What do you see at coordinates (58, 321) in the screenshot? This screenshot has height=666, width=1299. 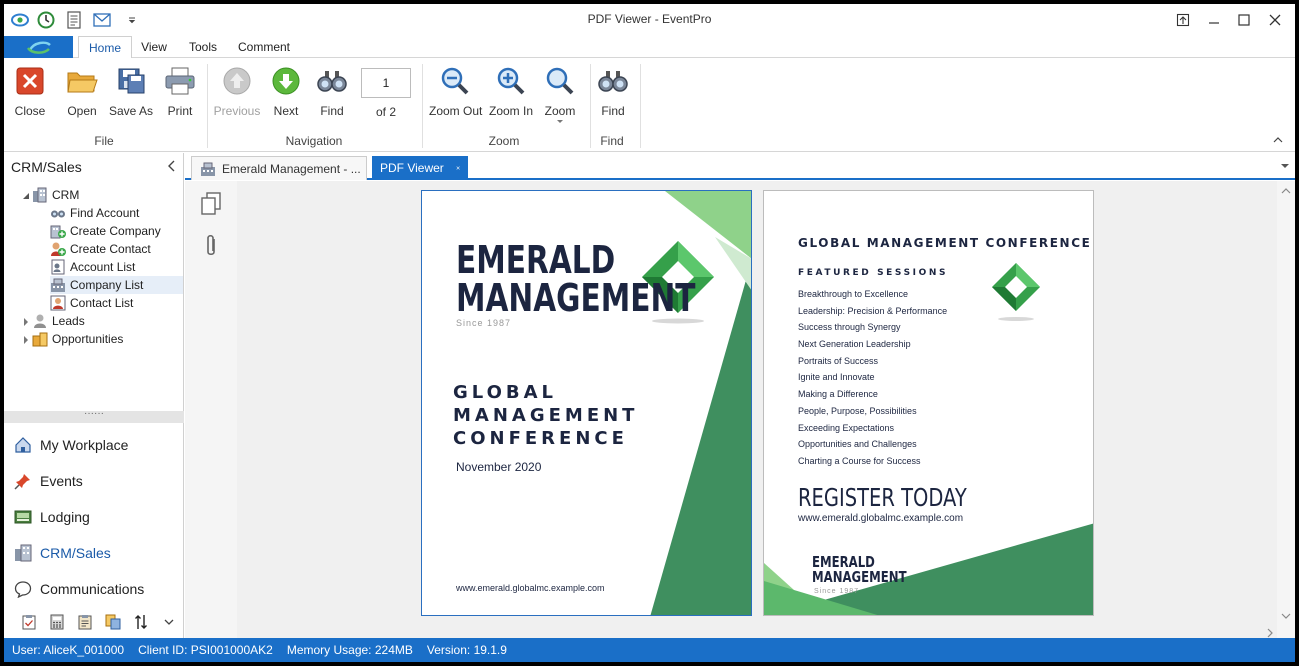 I see `tree-item-leads: Leads` at bounding box center [58, 321].